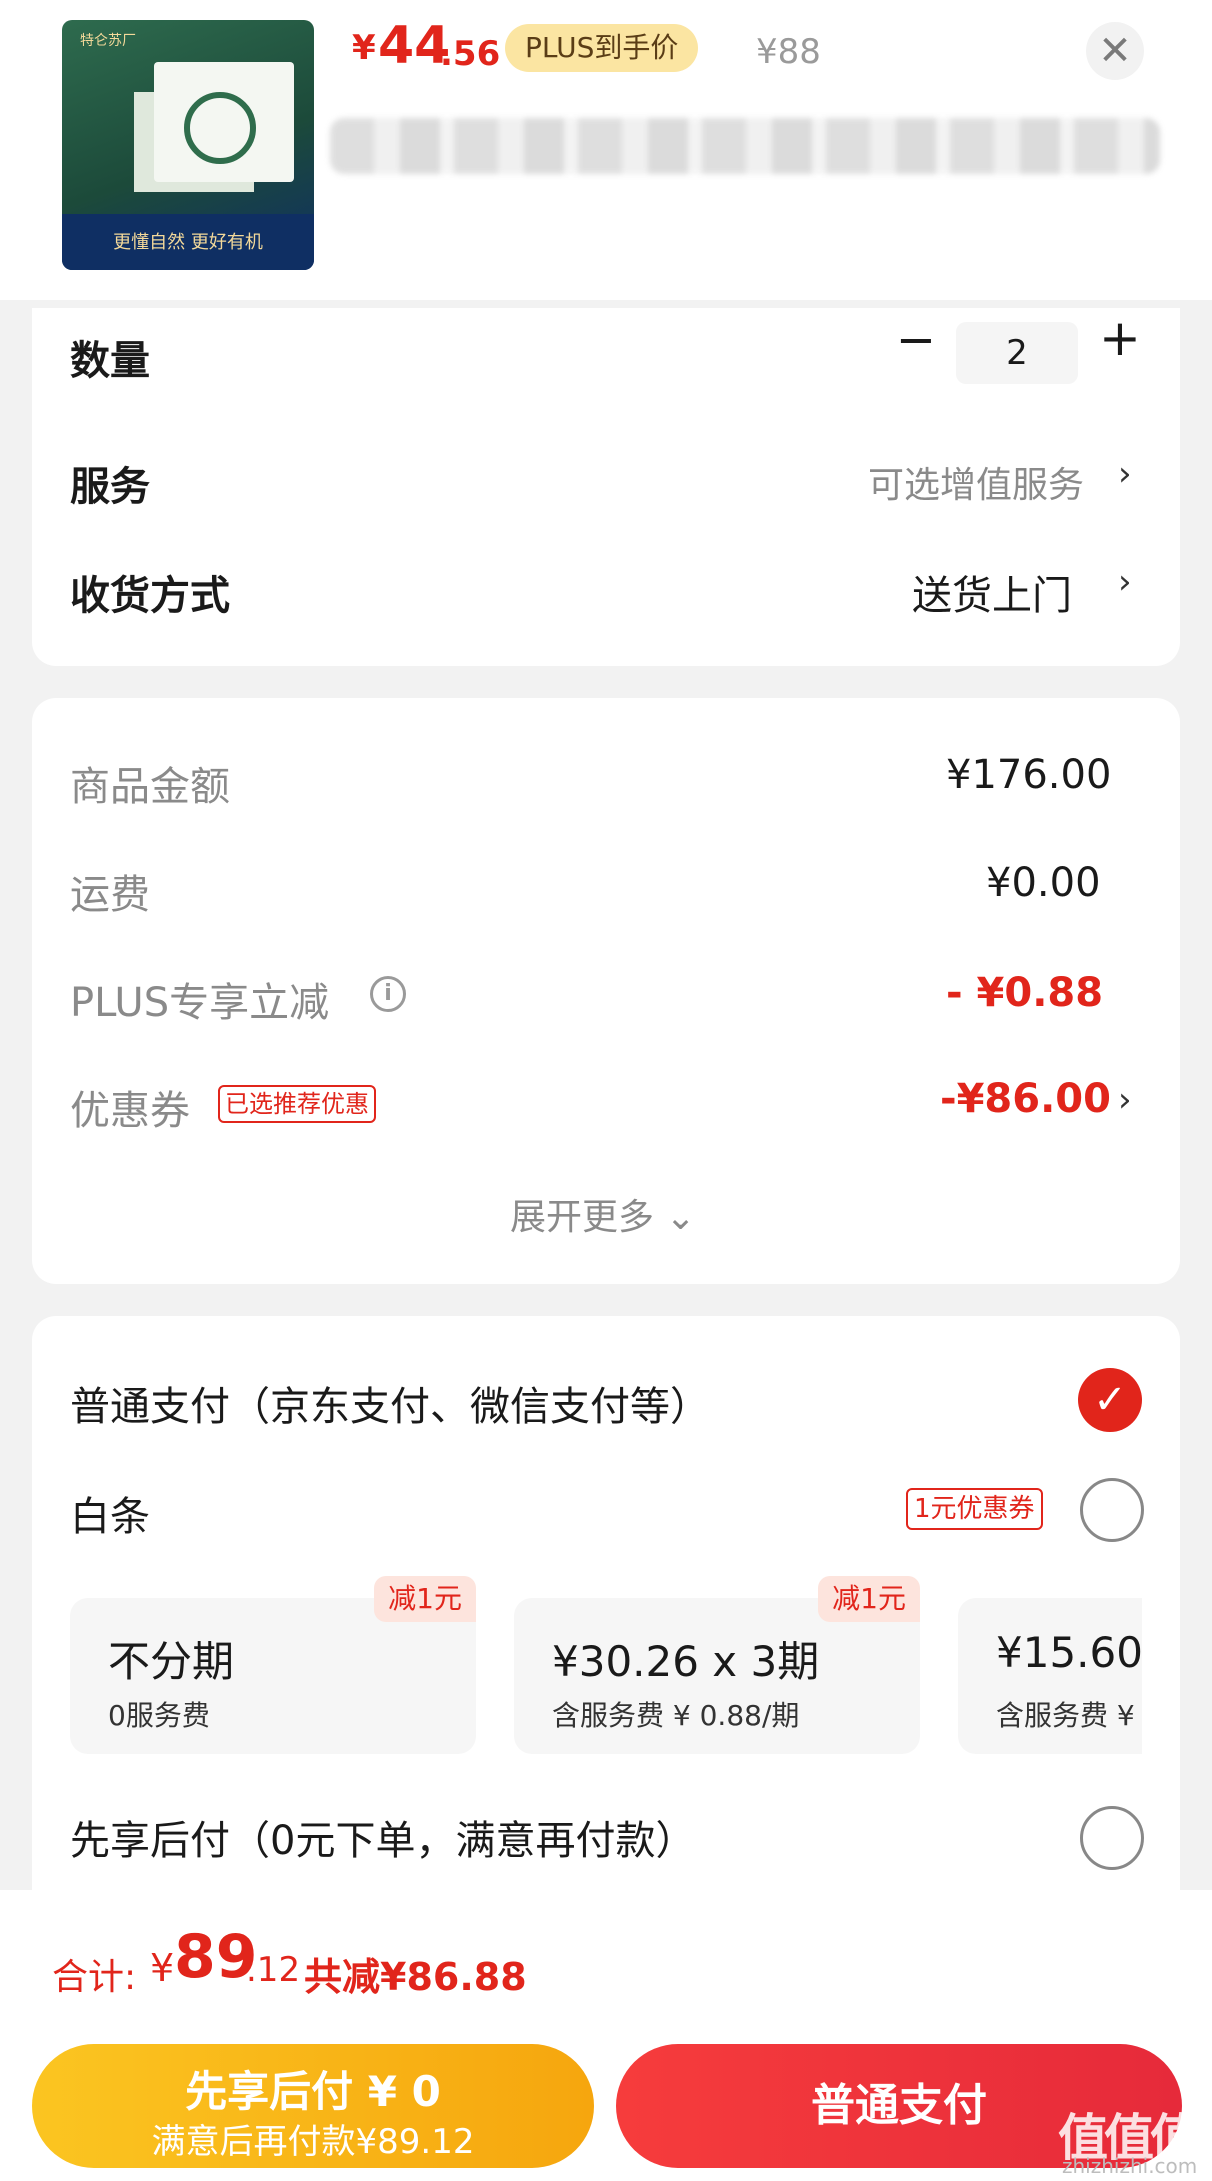 Image resolution: width=1212 pixels, height=2181 pixels. Describe the element at coordinates (1112, 1838) in the screenshot. I see `pay-later-radio` at that location.